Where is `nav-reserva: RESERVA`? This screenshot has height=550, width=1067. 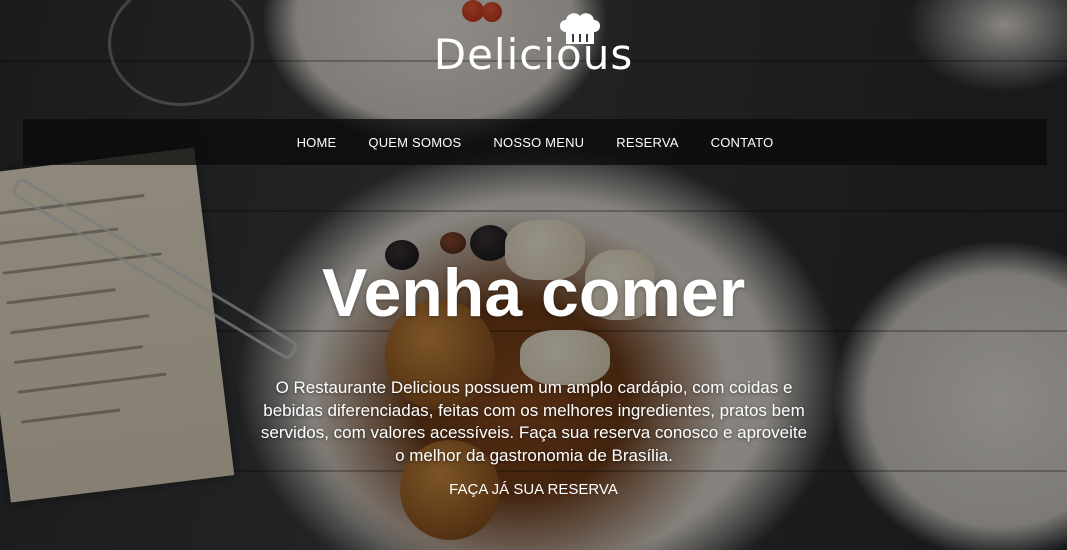
nav-reserva: RESERVA is located at coordinates (647, 142).